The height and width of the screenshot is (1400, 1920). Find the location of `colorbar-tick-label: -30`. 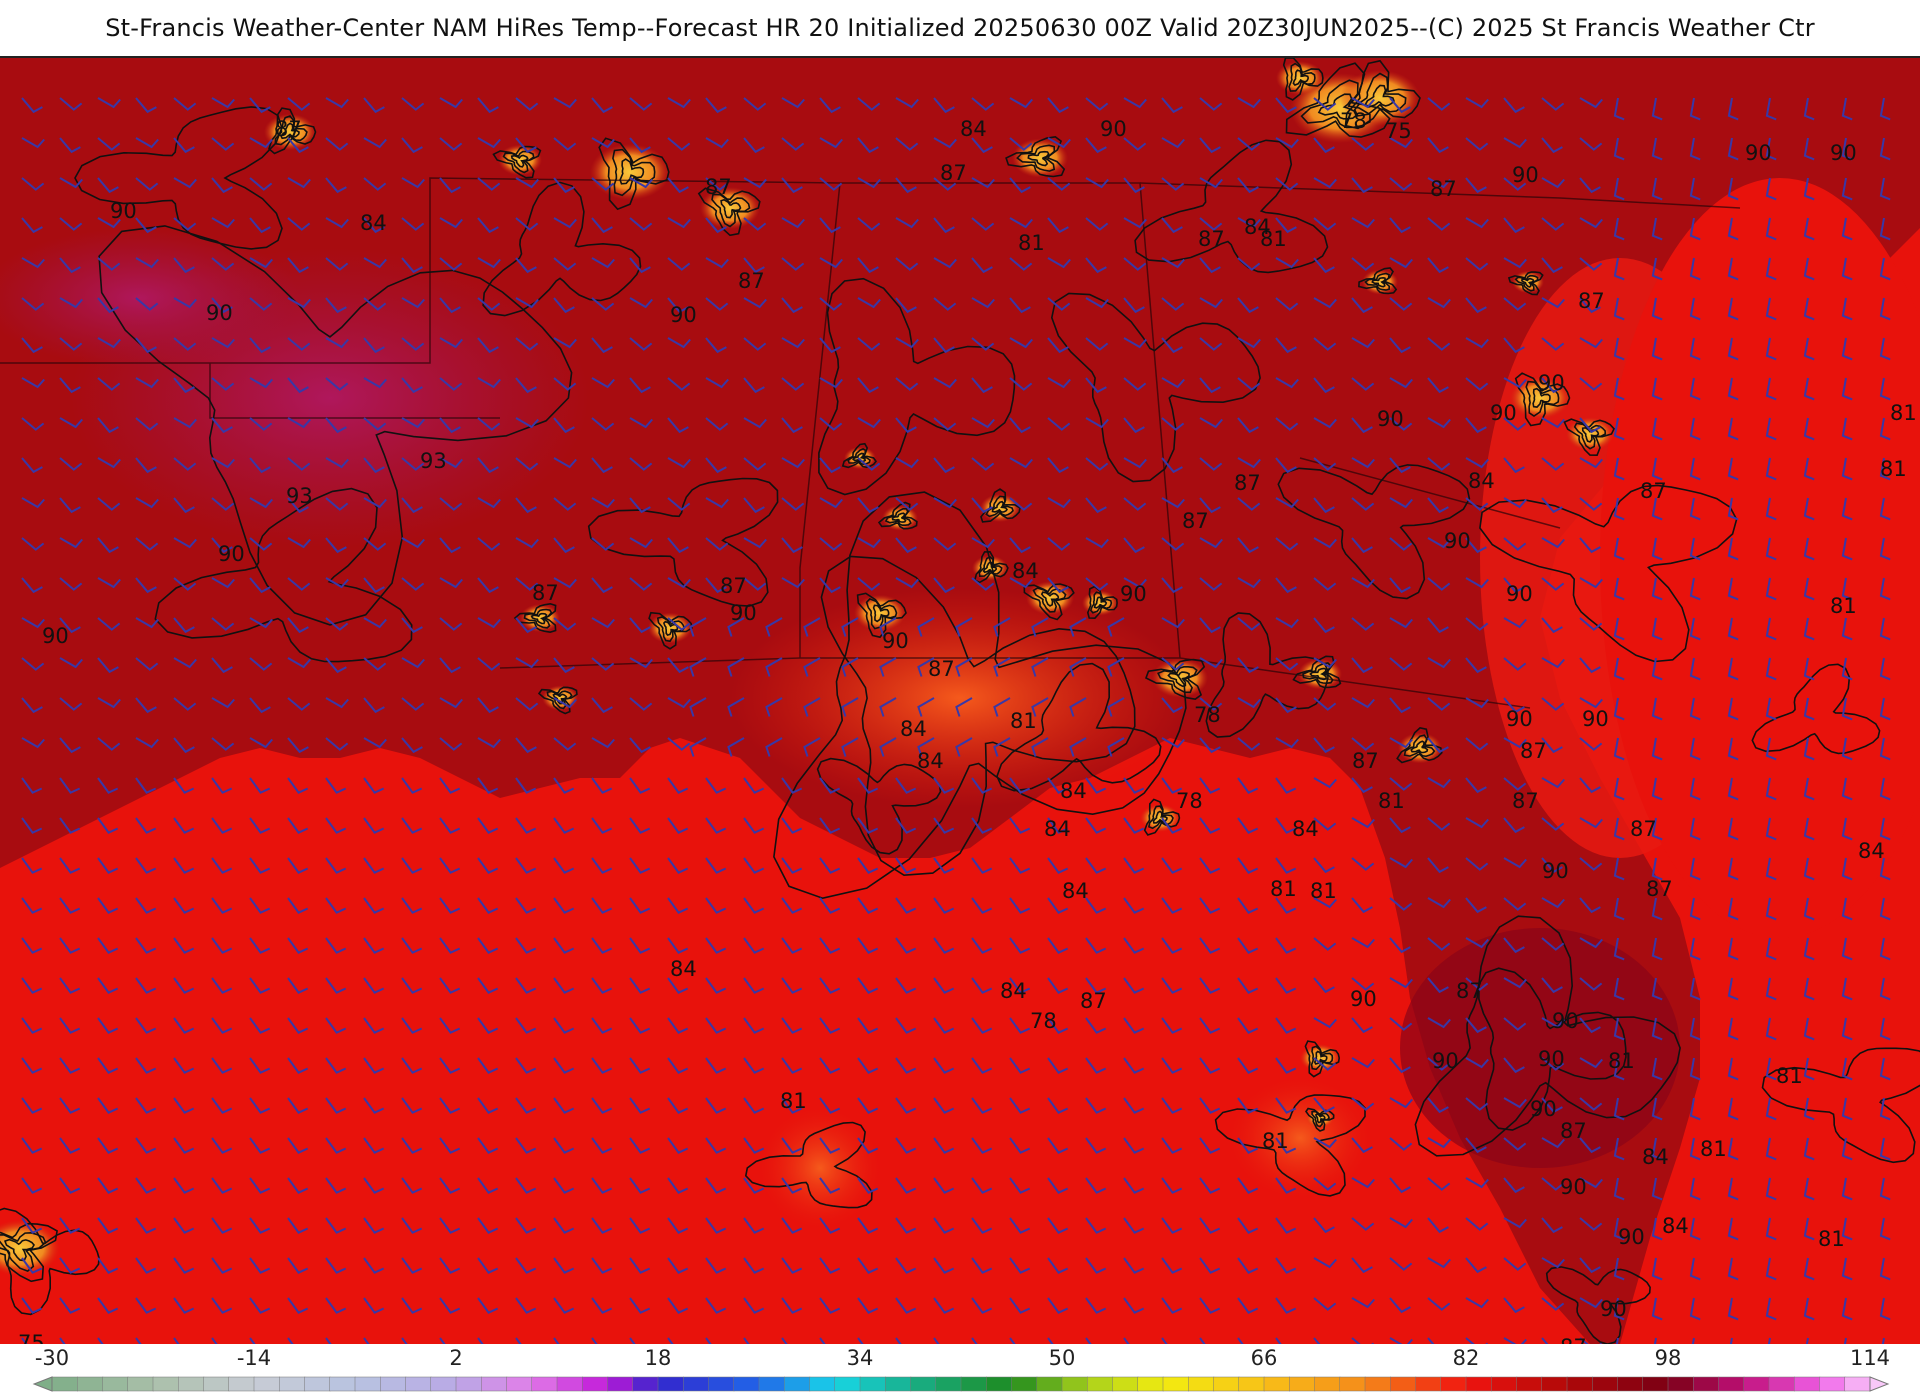

colorbar-tick-label: -30 is located at coordinates (52, 1358).